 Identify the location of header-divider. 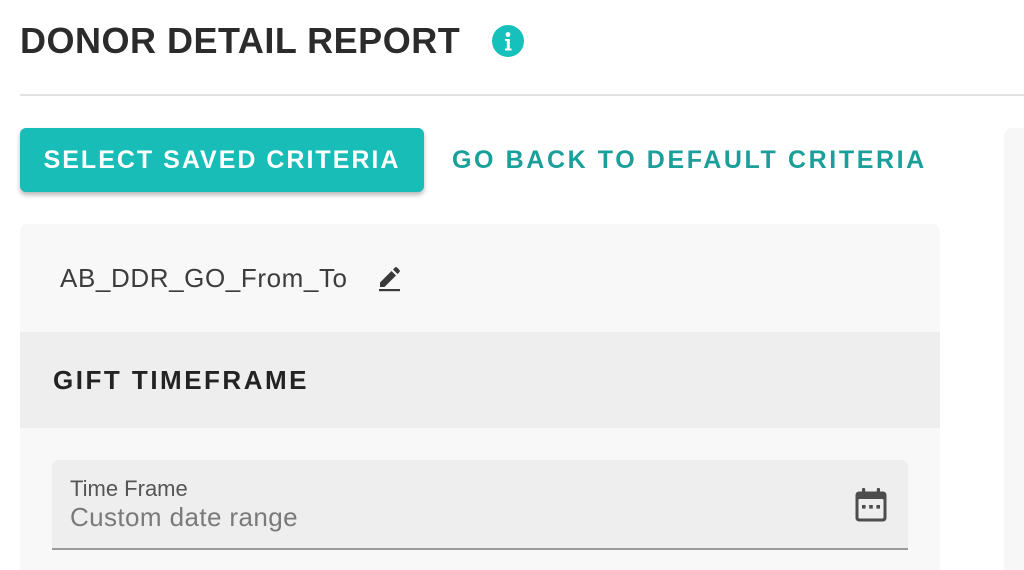
(522, 95).